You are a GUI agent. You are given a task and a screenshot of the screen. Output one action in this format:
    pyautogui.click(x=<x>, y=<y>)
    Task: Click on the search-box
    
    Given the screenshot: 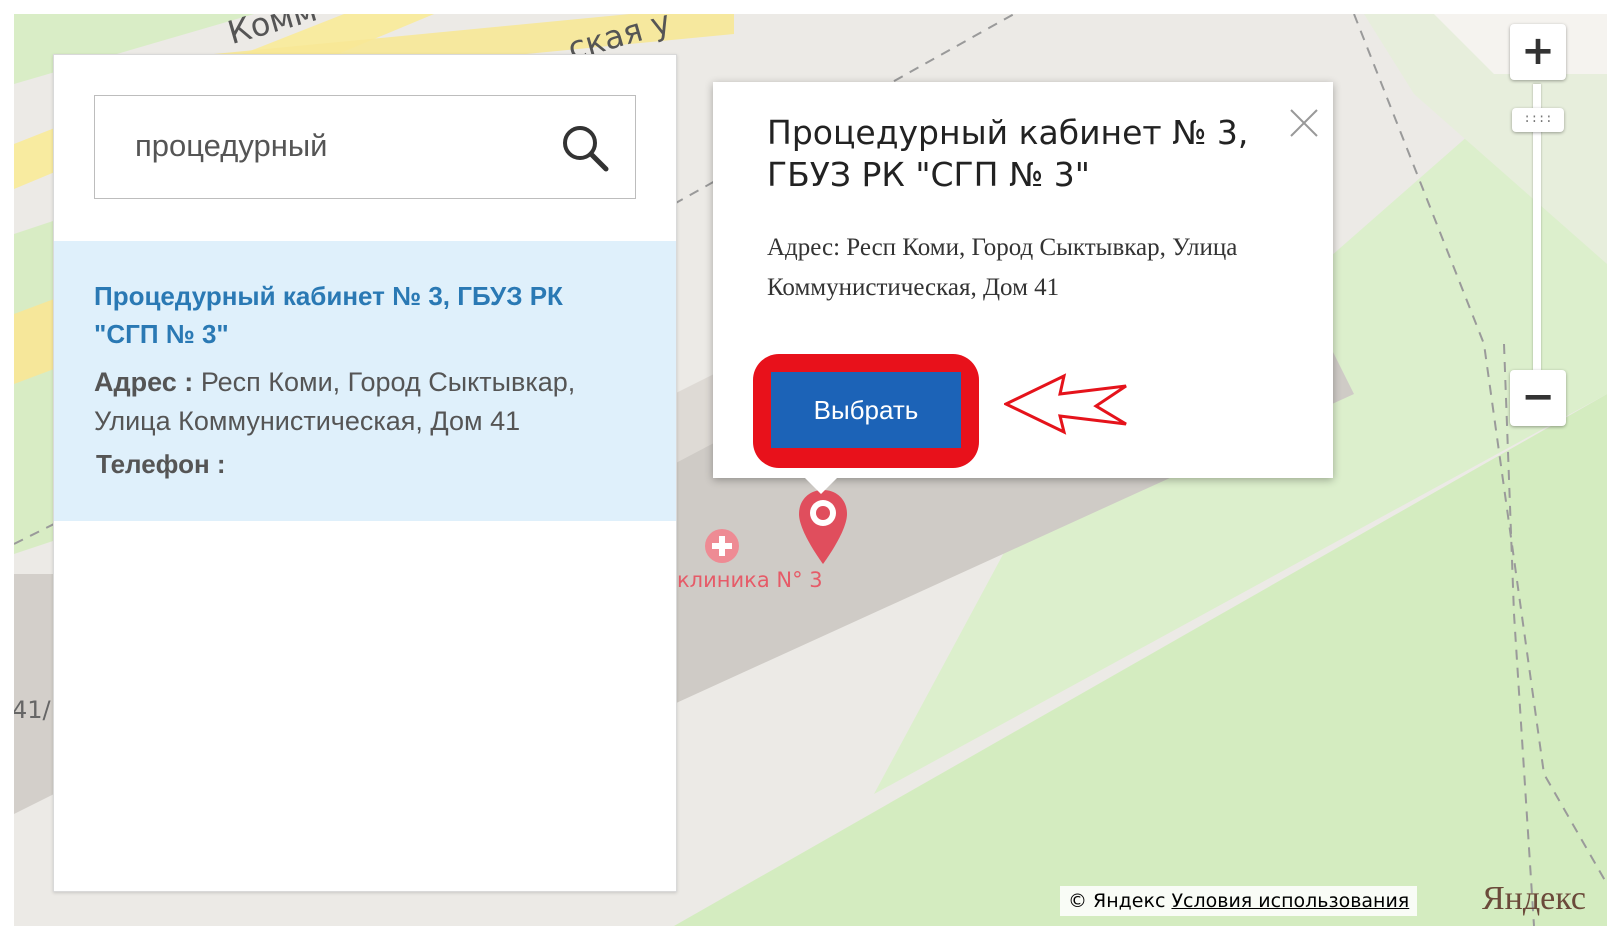 What is the action you would take?
    pyautogui.click(x=365, y=147)
    